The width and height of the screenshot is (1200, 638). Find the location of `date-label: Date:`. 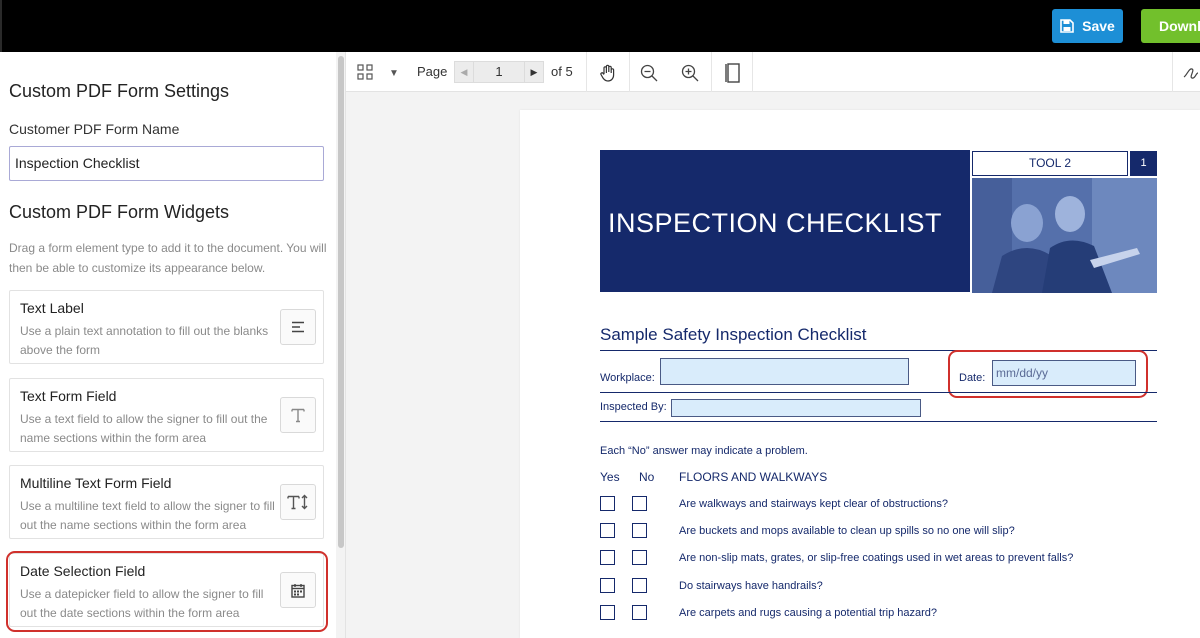

date-label: Date: is located at coordinates (972, 378).